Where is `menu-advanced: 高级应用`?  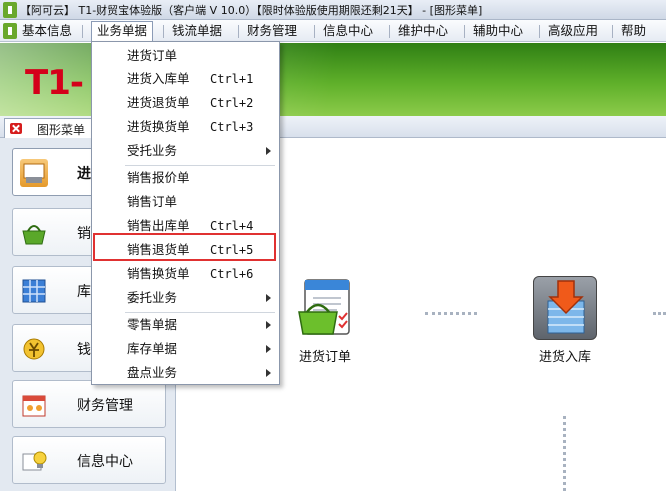 menu-advanced: 高级应用 is located at coordinates (573, 31).